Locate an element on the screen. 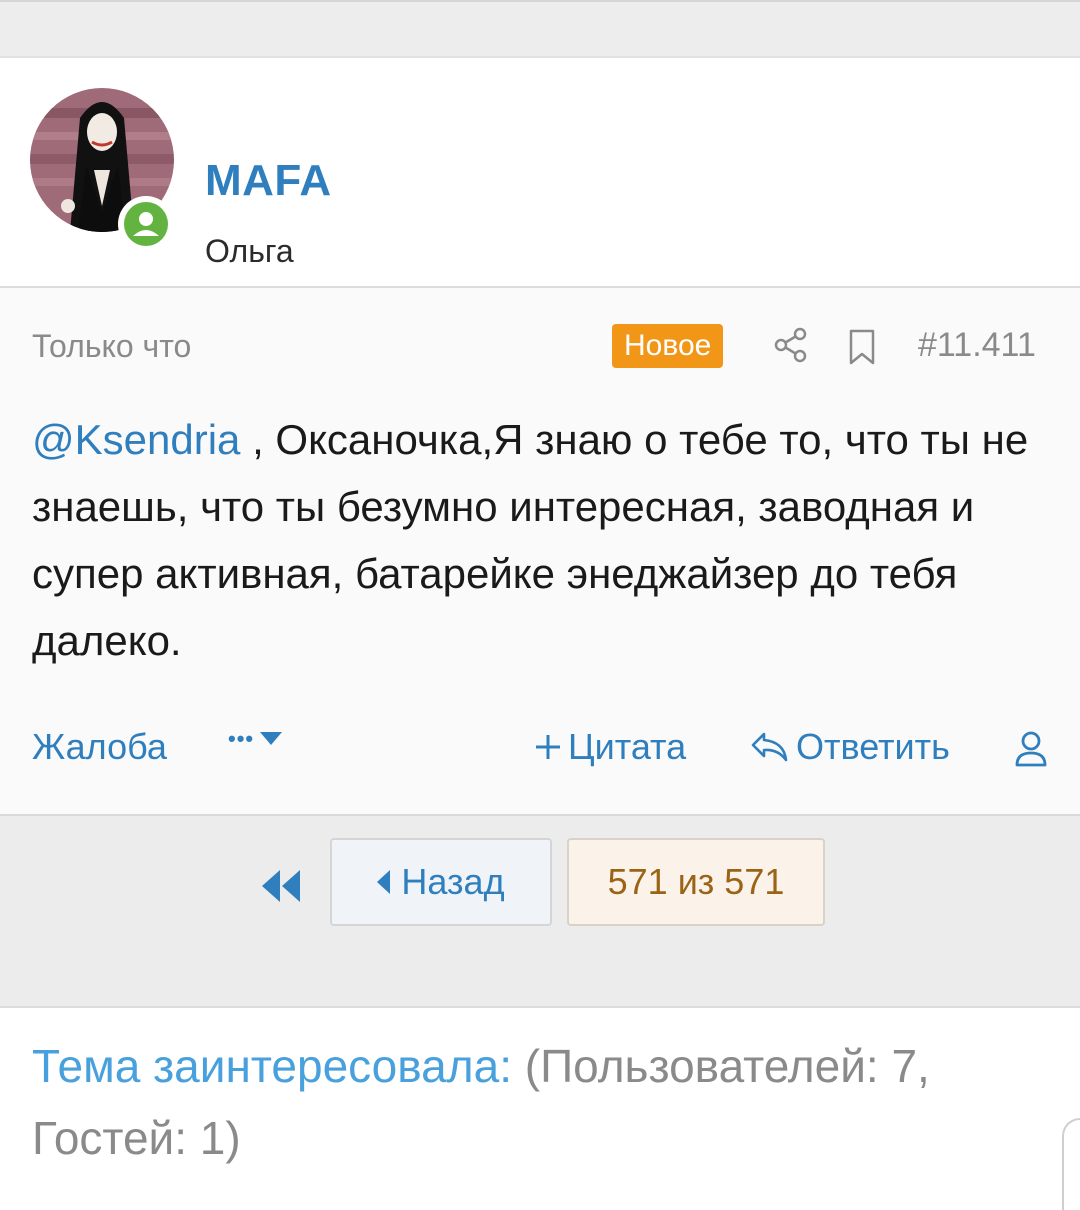 The image size is (1080, 1210). reply-label: Ответить is located at coordinates (873, 746).